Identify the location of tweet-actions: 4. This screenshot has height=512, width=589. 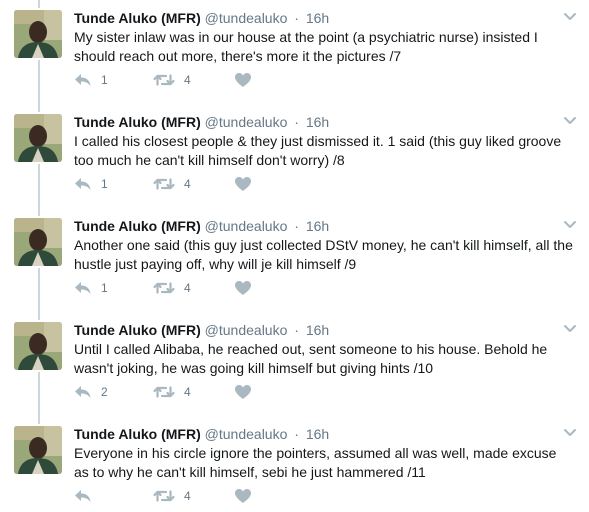
(184, 496).